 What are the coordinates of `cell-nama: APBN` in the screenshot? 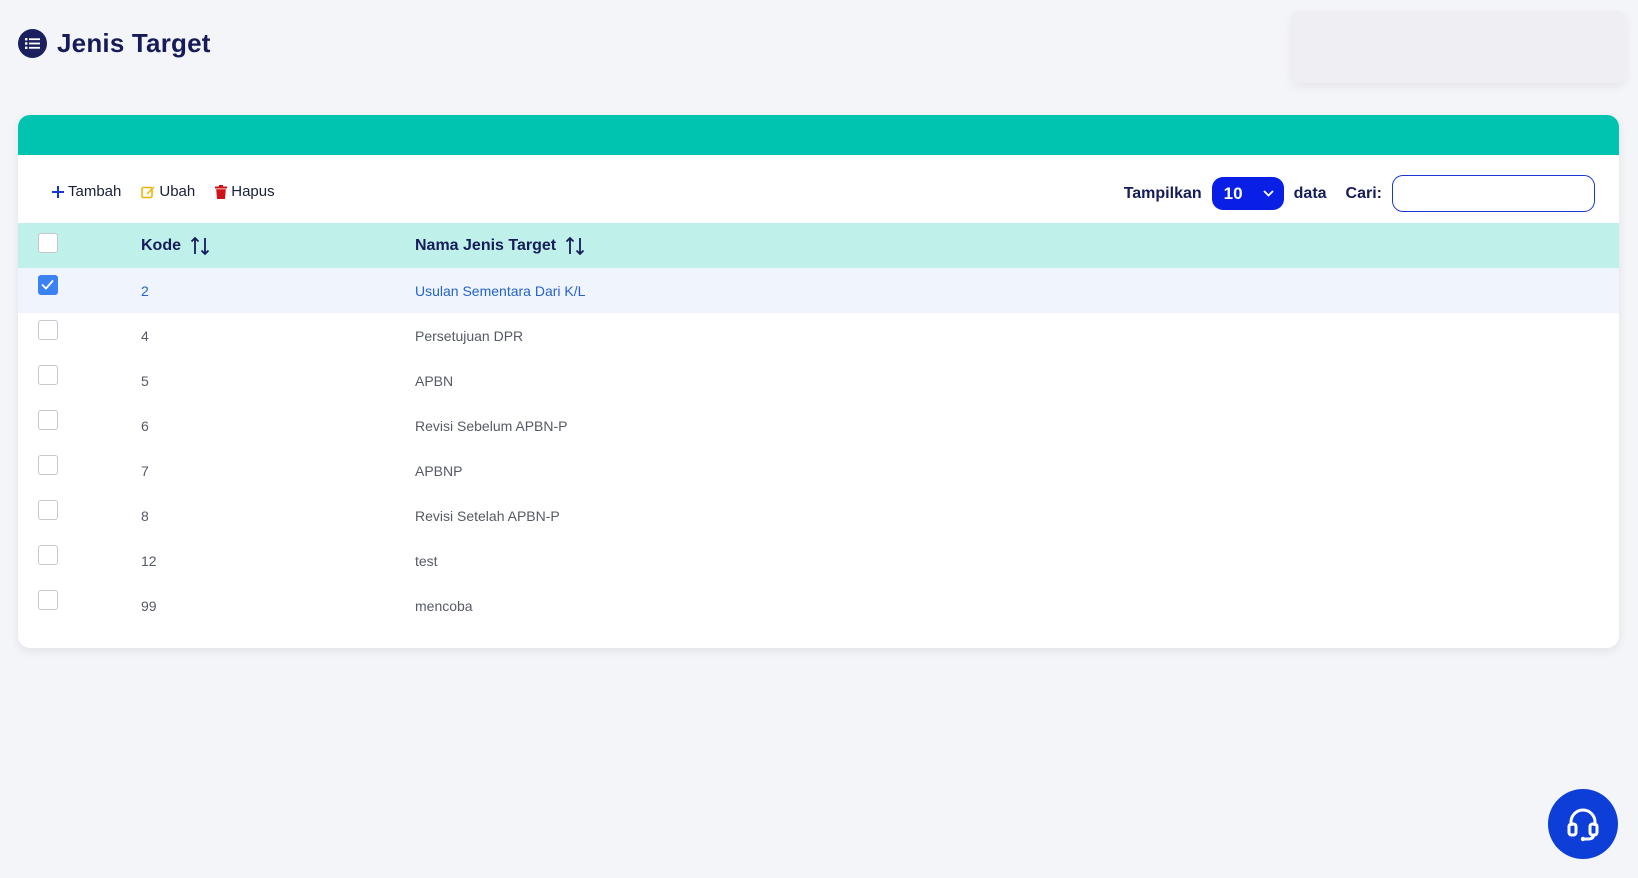 It's located at (434, 380).